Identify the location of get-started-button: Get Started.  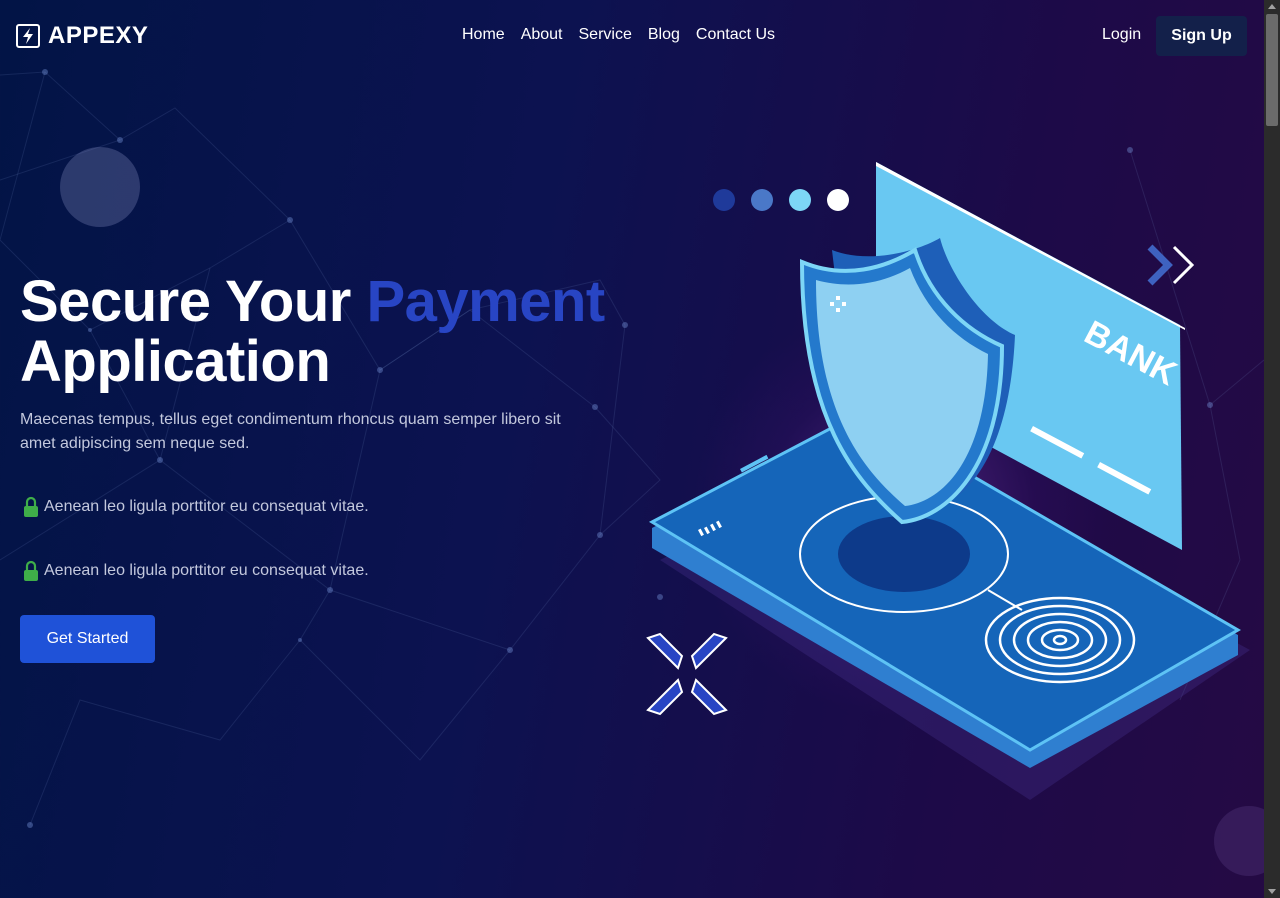
(87, 639).